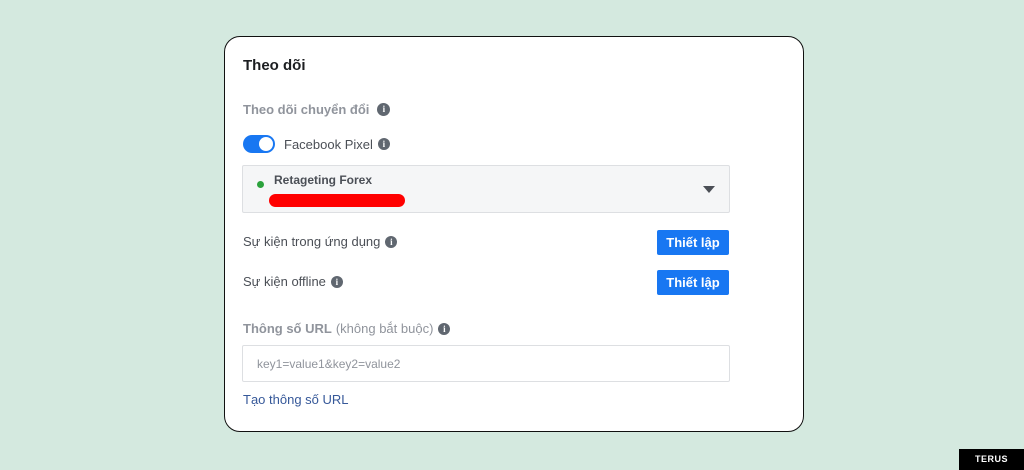  I want to click on conversion-heading: Theo dõi chuyển đổi, so click(306, 109).